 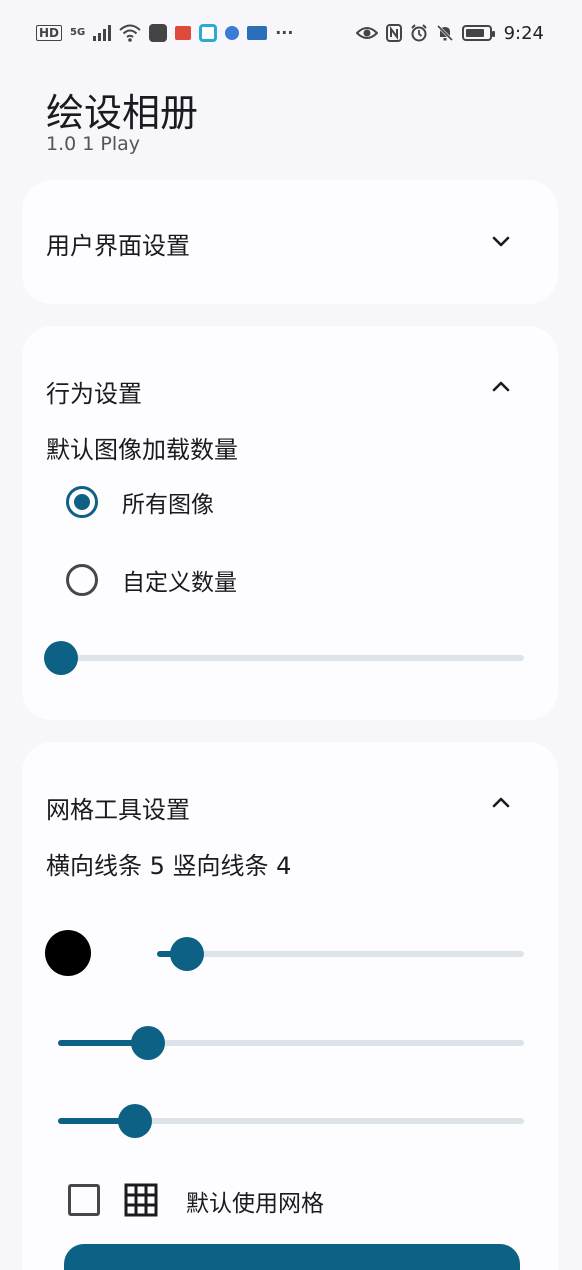 What do you see at coordinates (523, 33) in the screenshot?
I see `status-time: 9:24` at bounding box center [523, 33].